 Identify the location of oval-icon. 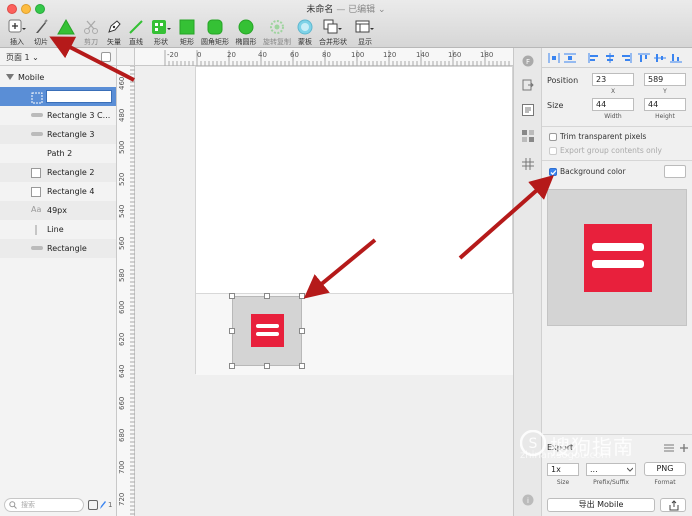
(246, 27).